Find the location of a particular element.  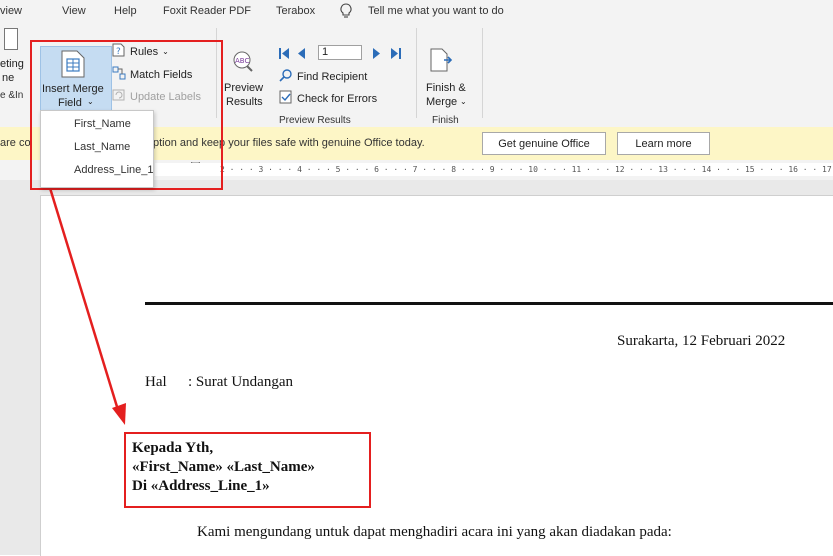

tab-foxit-reader-pdf: Foxit Reader PDF is located at coordinates (207, 11).